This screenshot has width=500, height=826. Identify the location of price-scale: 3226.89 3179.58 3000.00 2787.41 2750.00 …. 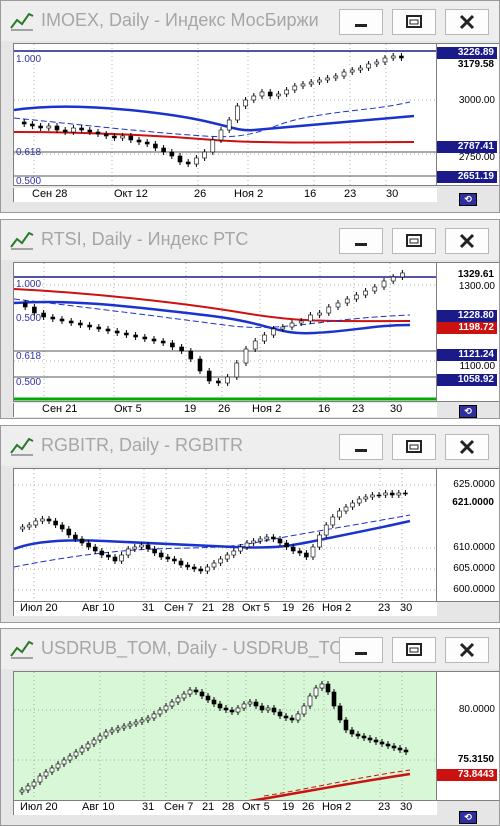
(468, 114).